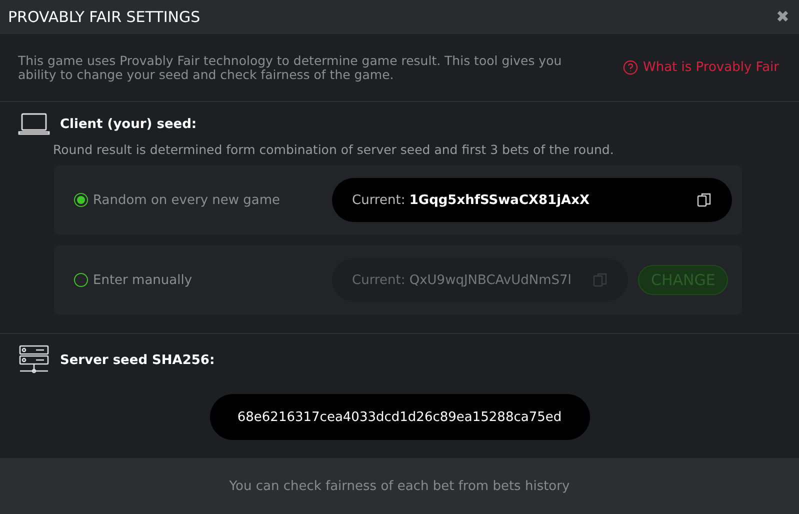 Image resolution: width=799 pixels, height=514 pixels. I want to click on provably-fair-link: What is Provably Fair, so click(701, 67).